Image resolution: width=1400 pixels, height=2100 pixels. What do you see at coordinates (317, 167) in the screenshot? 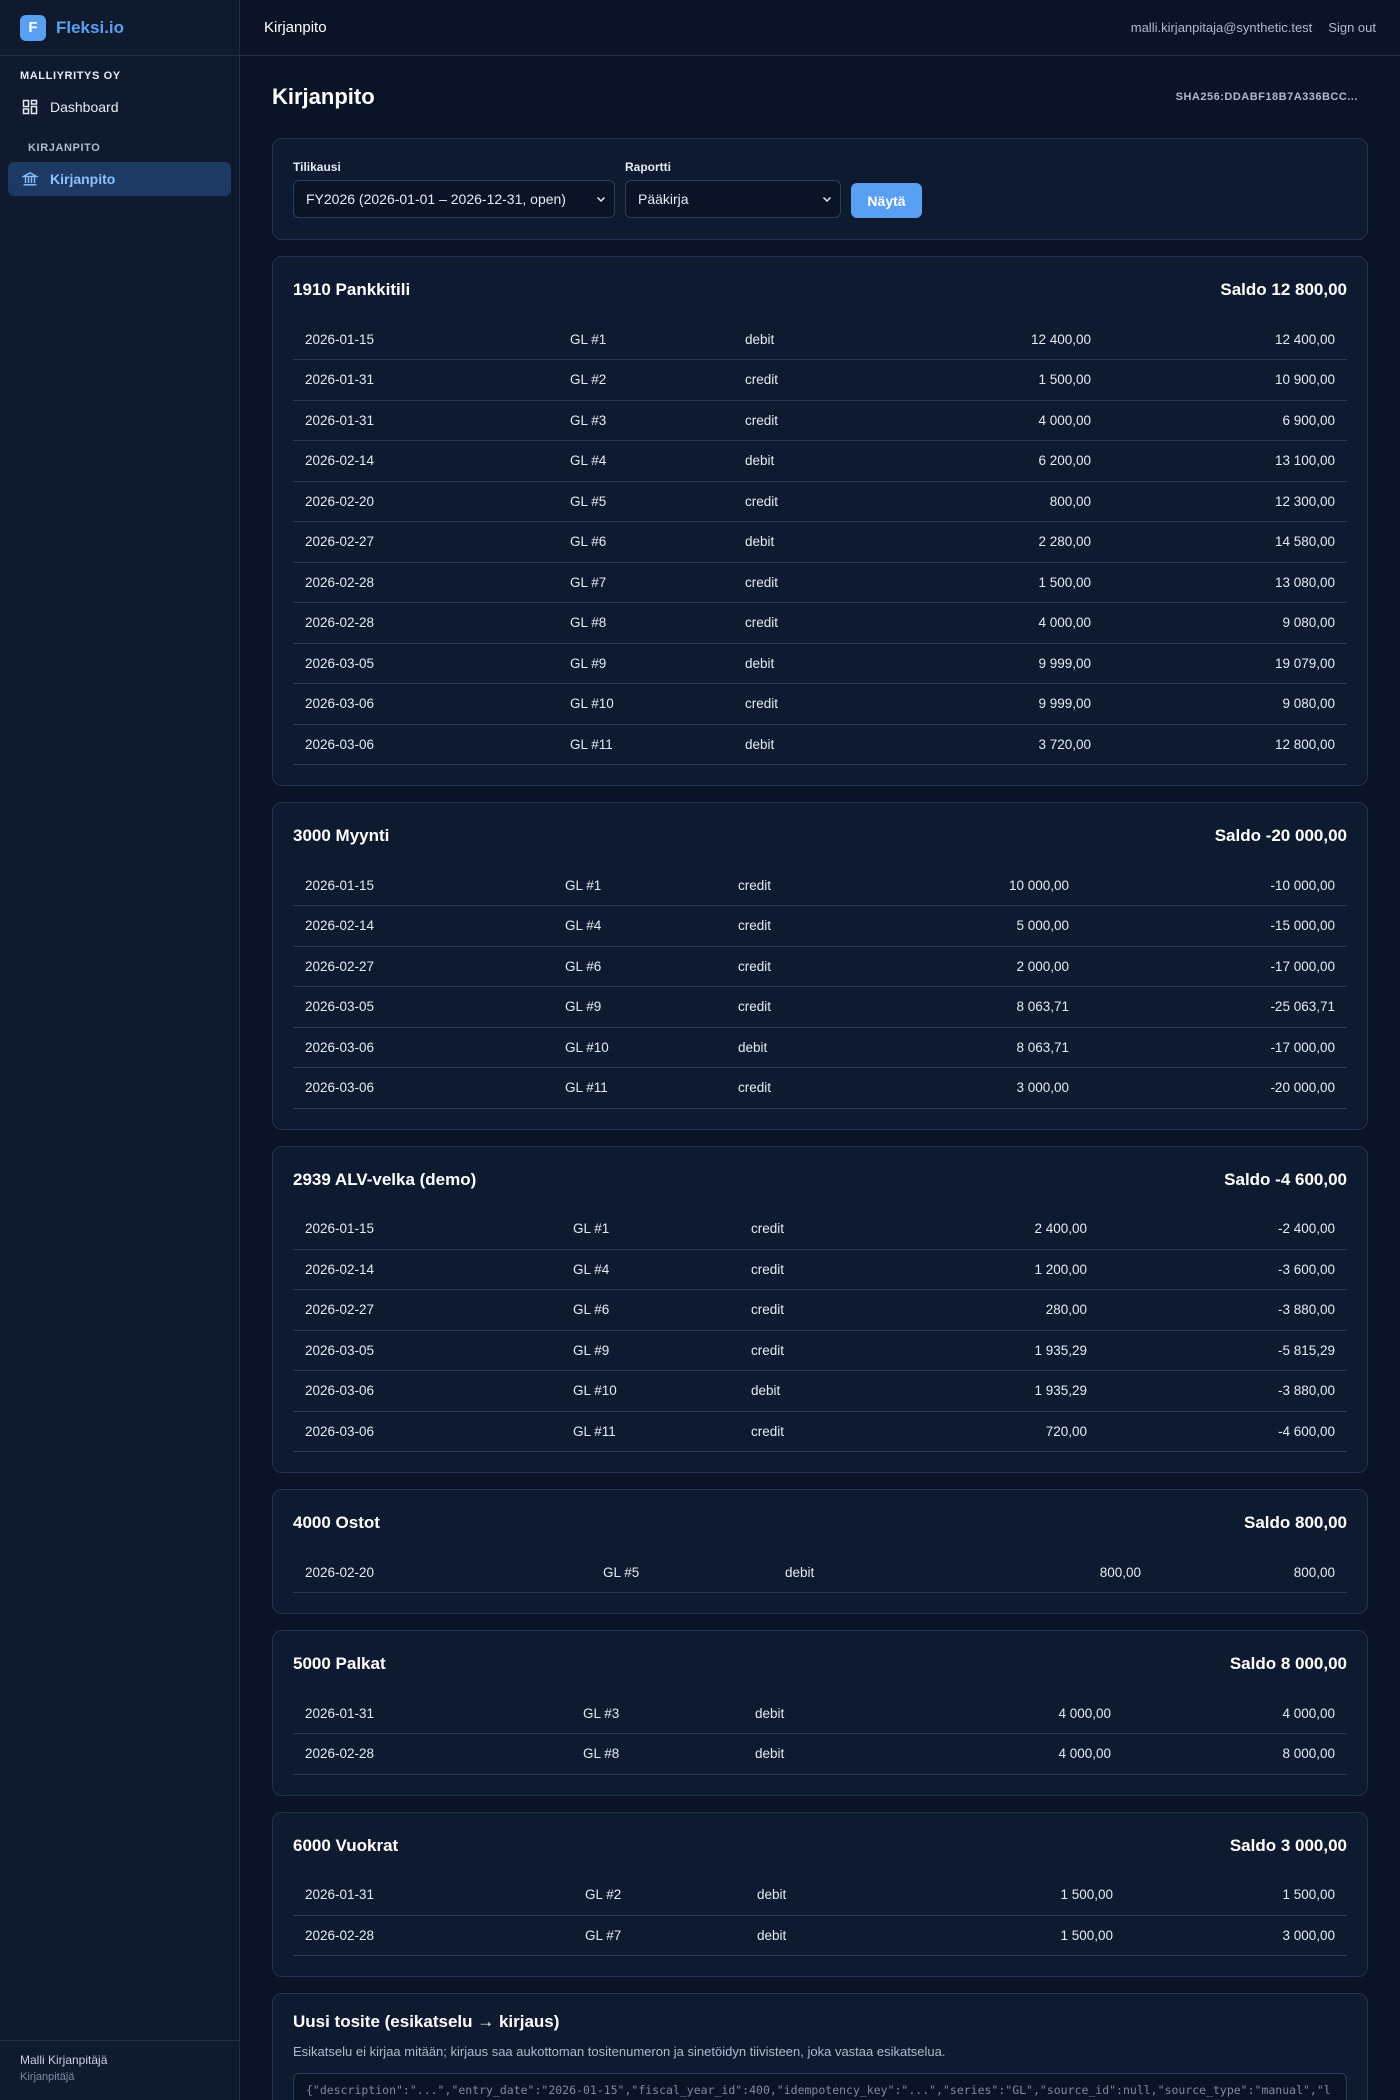
I see `period-label: Tilikausi` at bounding box center [317, 167].